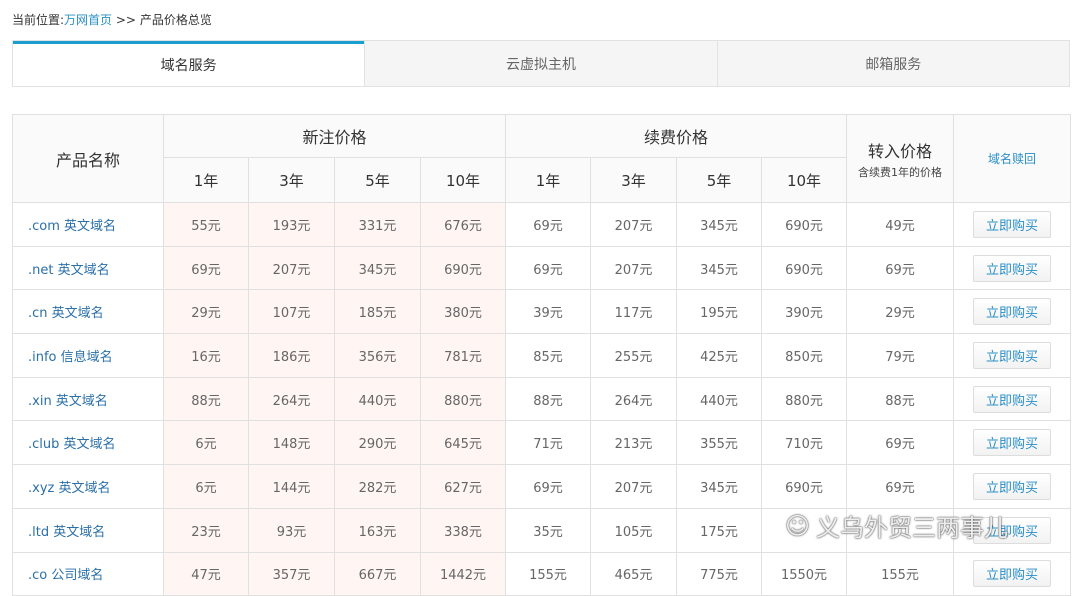 The width and height of the screenshot is (1080, 596). I want to click on new-price-cell: 345元, so click(377, 268).